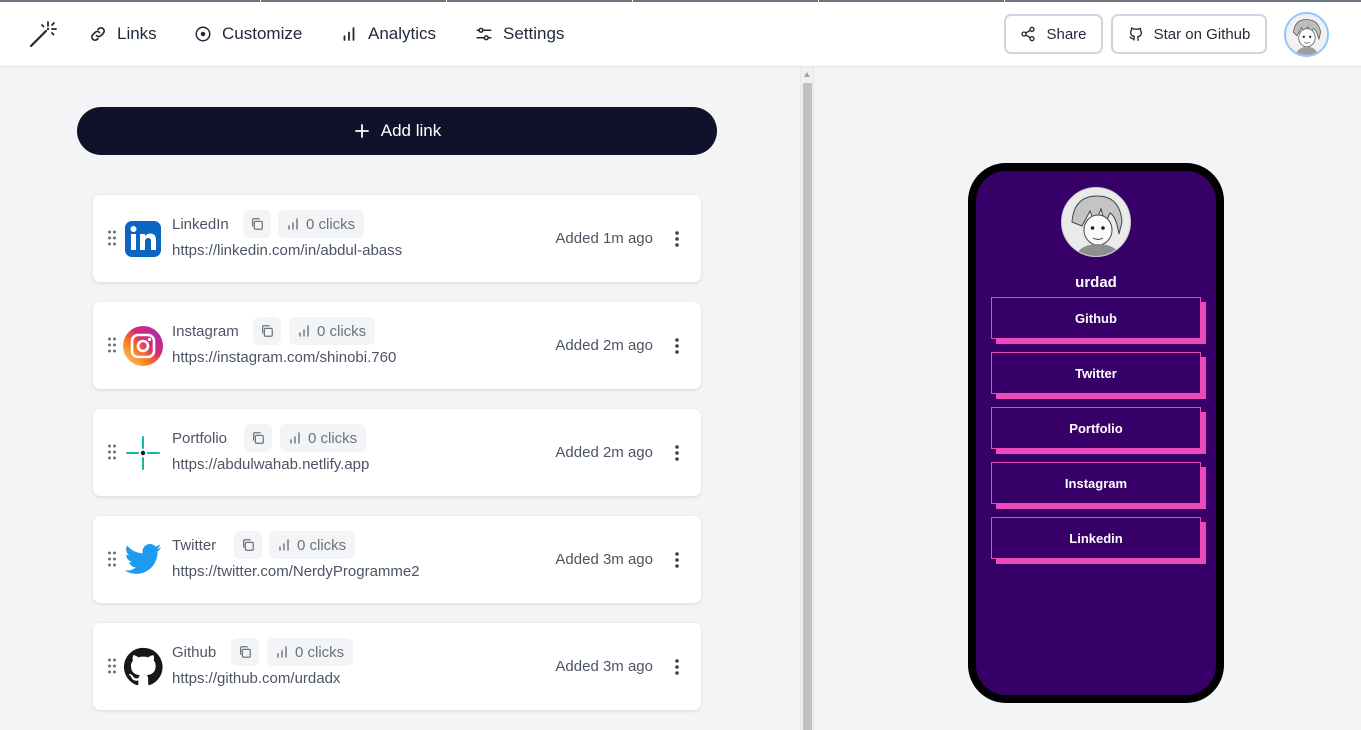  I want to click on link-url: https://abdulwahab.netlify.app, so click(270, 464).